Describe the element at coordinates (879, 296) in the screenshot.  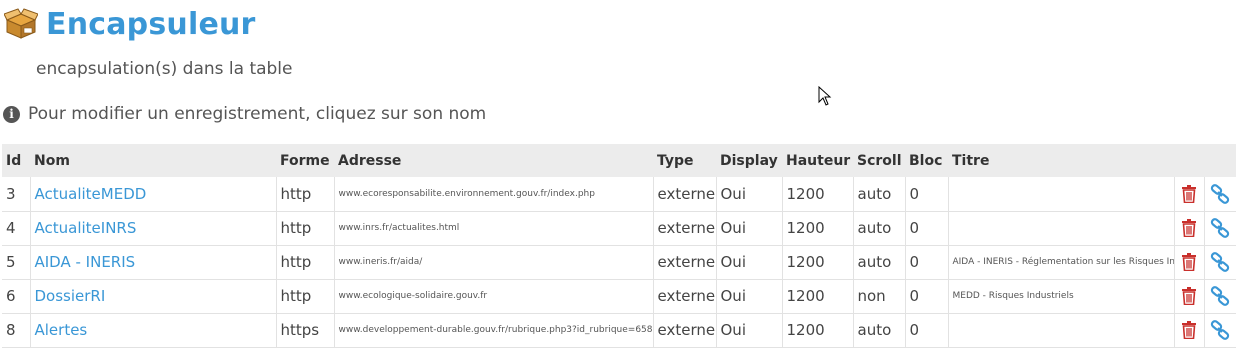
I see `cell-scroll: non` at that location.